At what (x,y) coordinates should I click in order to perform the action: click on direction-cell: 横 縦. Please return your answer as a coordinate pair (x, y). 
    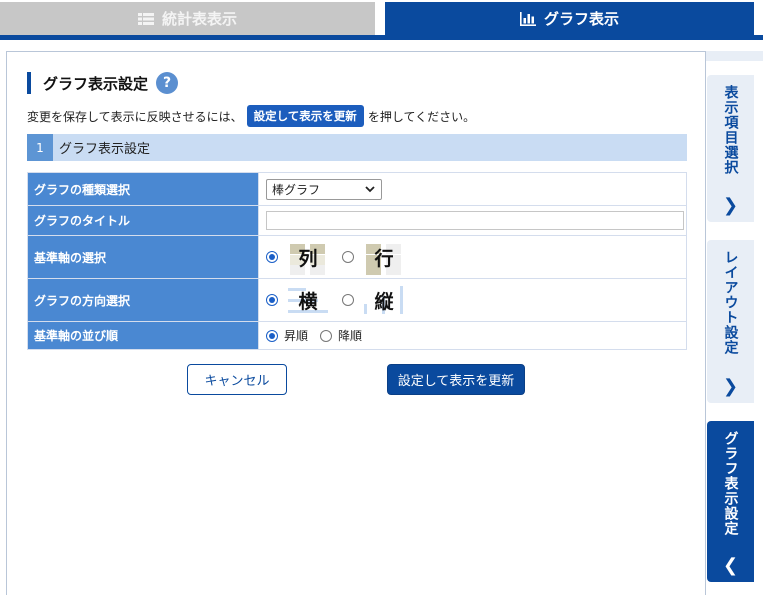
    Looking at the image, I should click on (472, 300).